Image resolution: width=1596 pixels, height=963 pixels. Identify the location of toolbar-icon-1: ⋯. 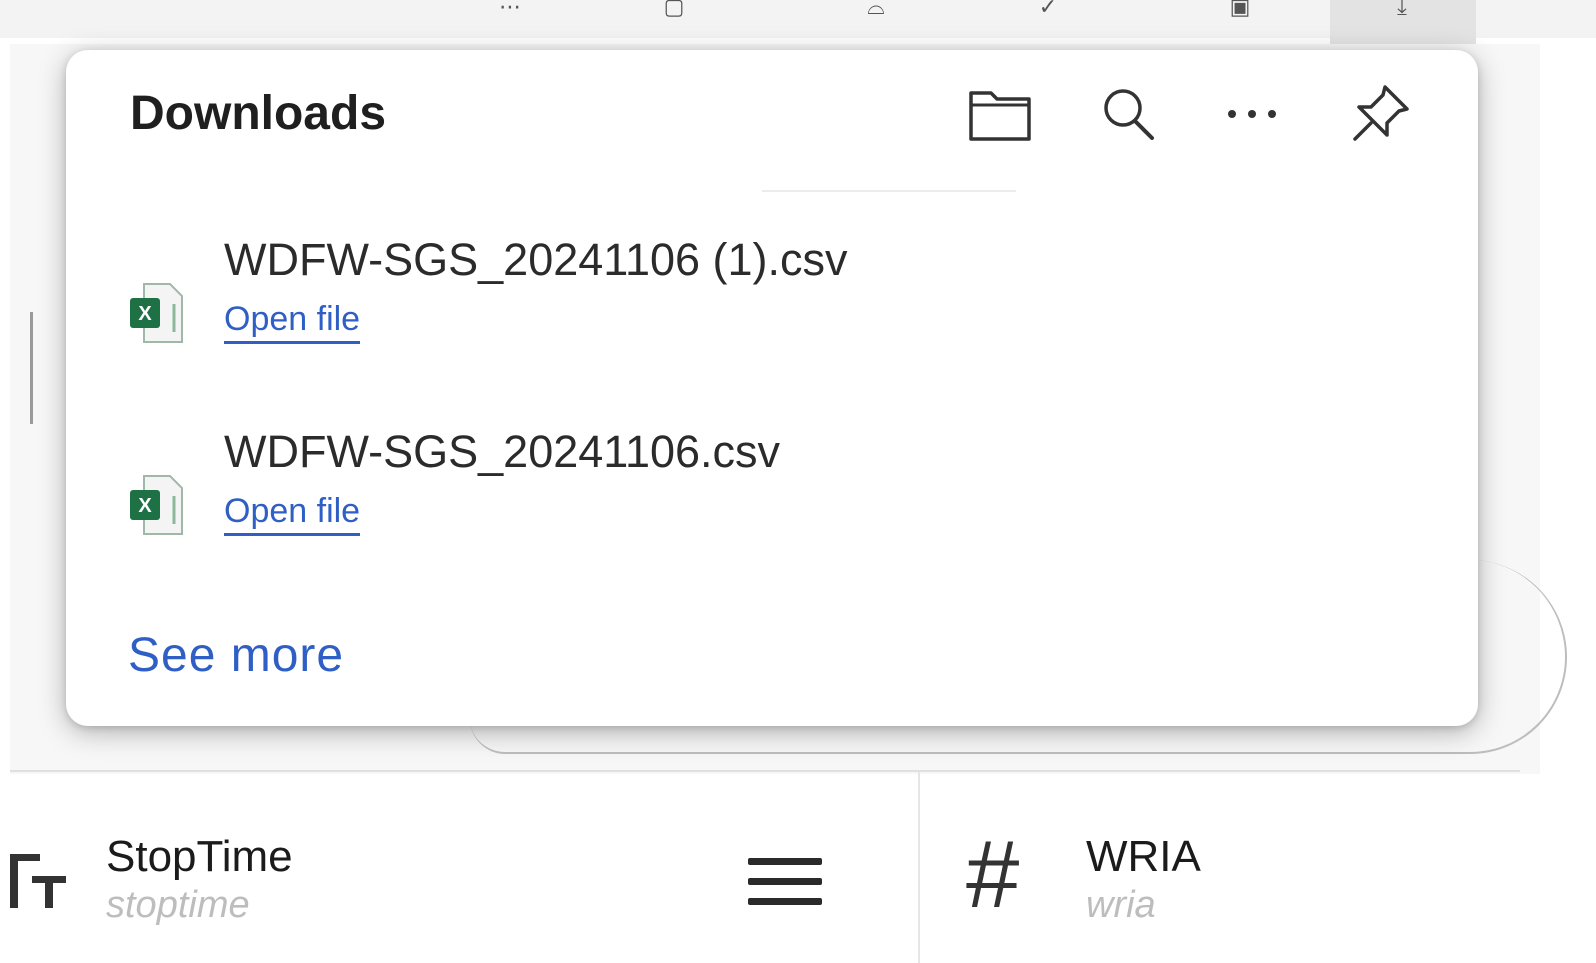
(510, 10).